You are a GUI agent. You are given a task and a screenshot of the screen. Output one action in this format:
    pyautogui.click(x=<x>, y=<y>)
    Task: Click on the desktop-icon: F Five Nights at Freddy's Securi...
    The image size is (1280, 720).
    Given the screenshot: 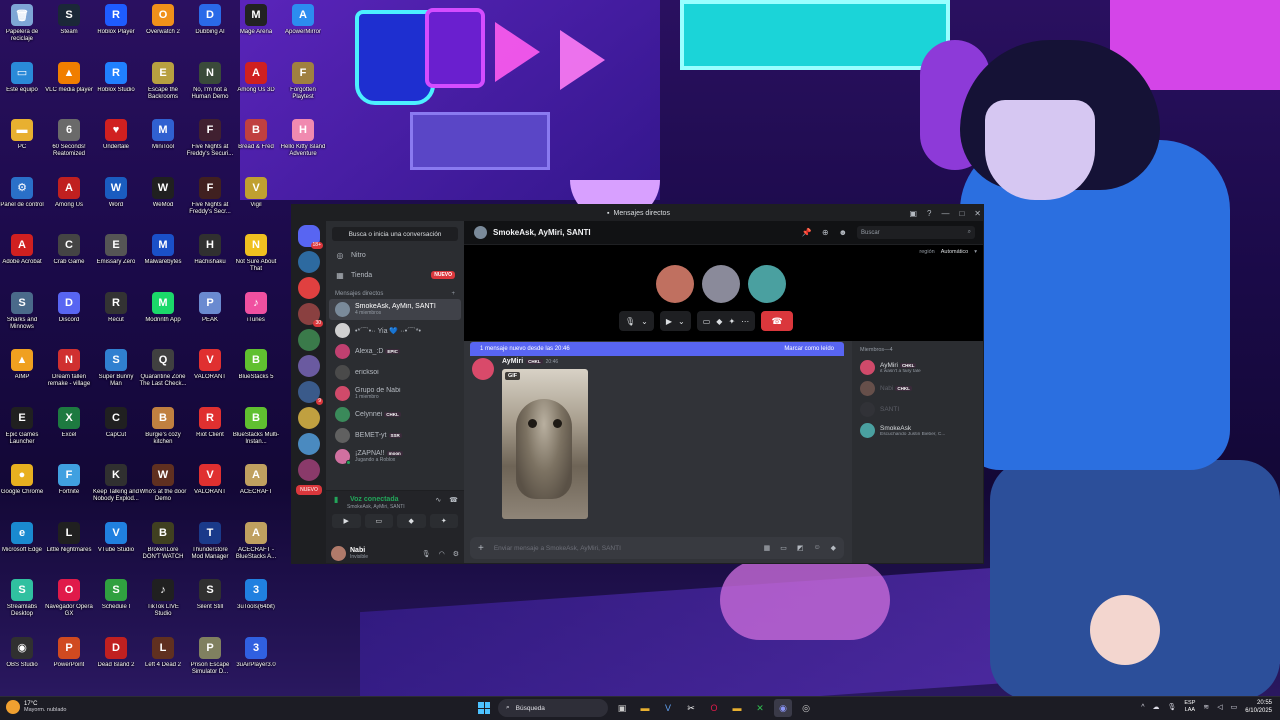 What is the action you would take?
    pyautogui.click(x=210, y=138)
    